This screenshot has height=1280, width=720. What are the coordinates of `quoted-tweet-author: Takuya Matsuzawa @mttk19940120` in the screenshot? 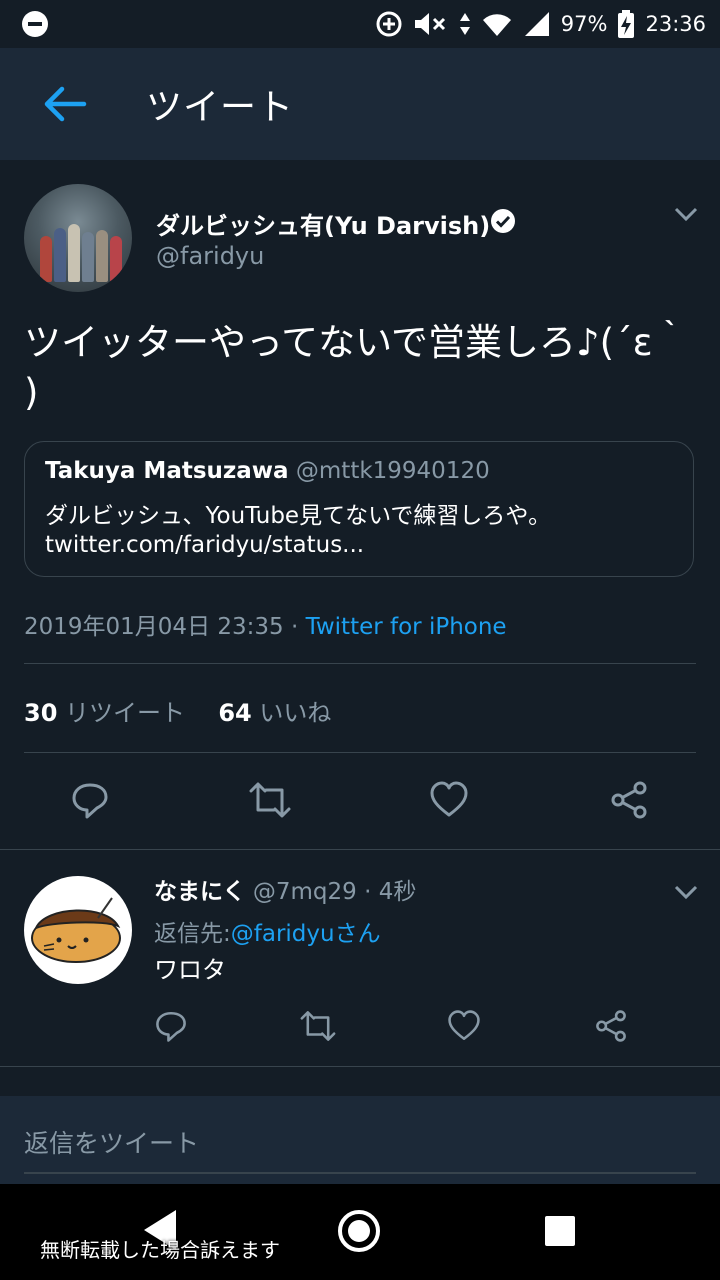 It's located at (267, 471).